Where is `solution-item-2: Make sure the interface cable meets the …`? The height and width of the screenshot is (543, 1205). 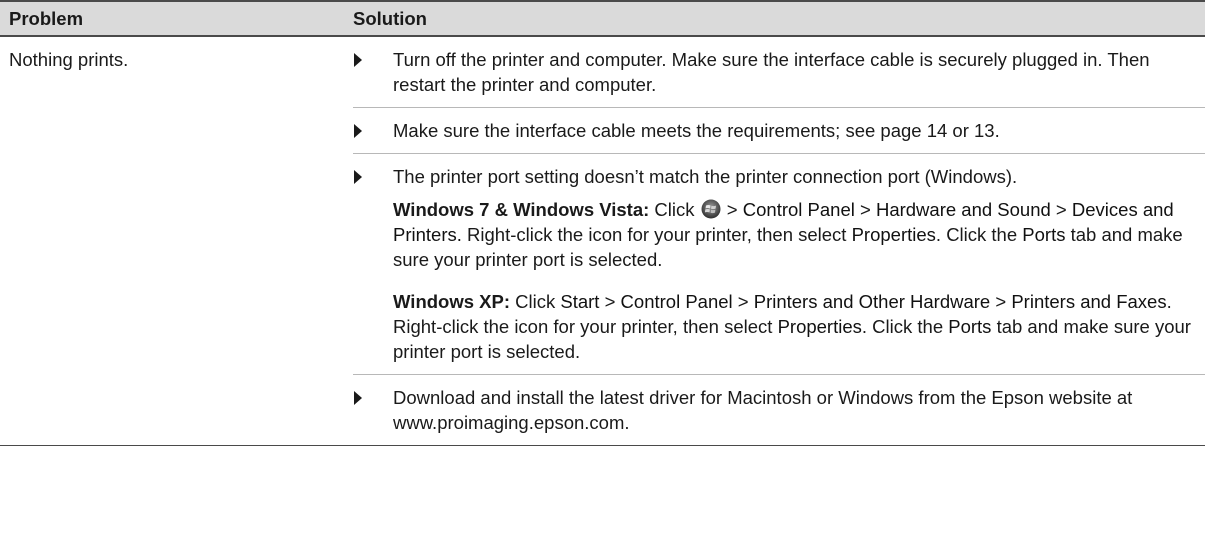
solution-item-2: Make sure the interface cable meets the … is located at coordinates (776, 130).